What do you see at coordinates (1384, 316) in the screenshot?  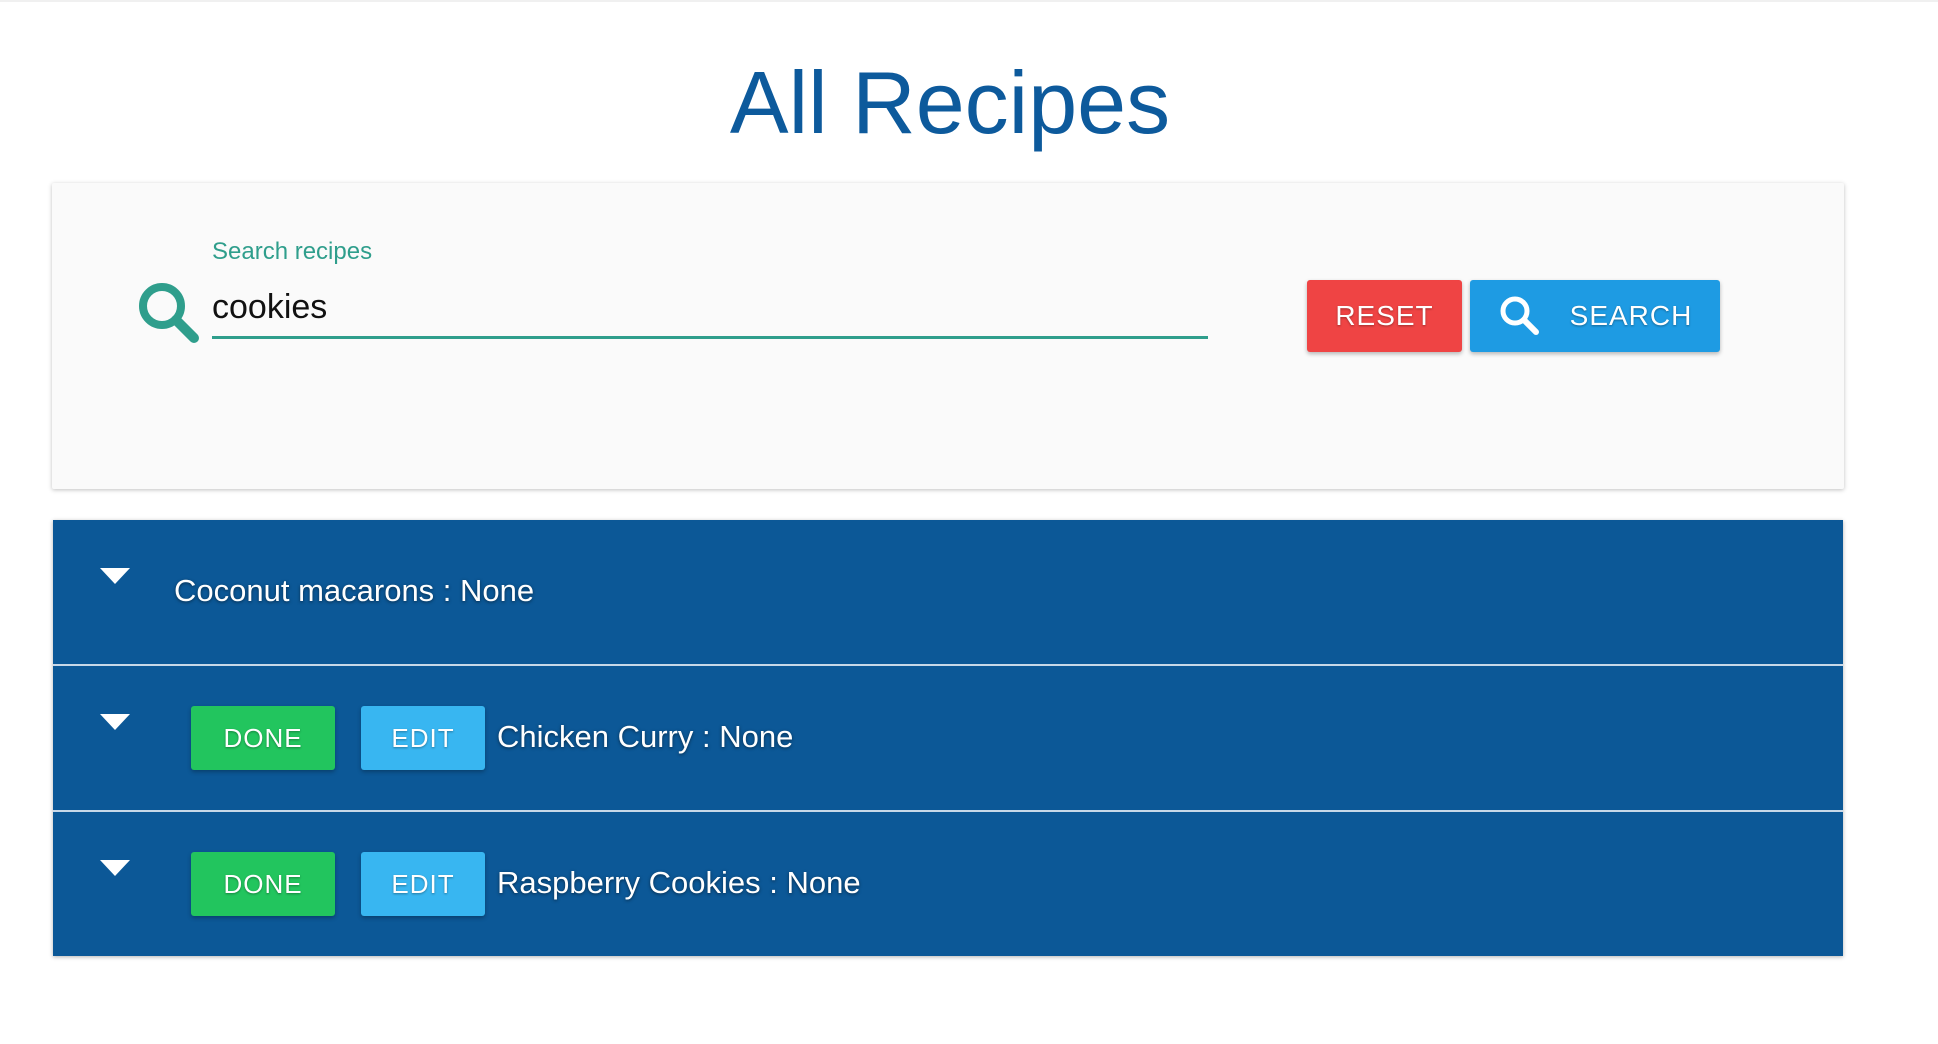 I see `reset-button: RESET` at bounding box center [1384, 316].